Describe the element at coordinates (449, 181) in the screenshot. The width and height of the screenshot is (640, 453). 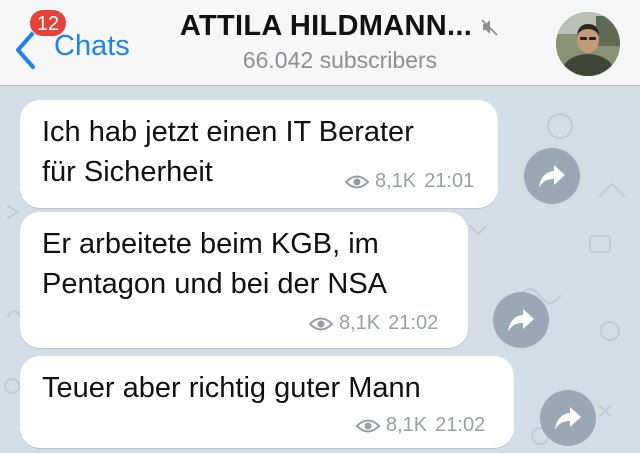
I see `message-time: 21:01` at that location.